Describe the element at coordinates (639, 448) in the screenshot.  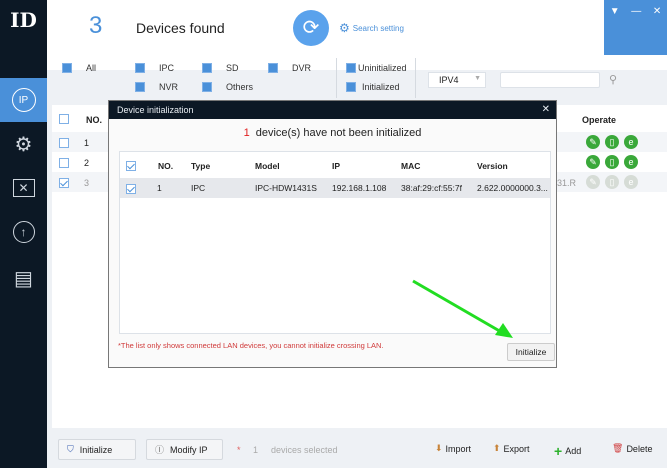
I see `button-label: Delete` at that location.